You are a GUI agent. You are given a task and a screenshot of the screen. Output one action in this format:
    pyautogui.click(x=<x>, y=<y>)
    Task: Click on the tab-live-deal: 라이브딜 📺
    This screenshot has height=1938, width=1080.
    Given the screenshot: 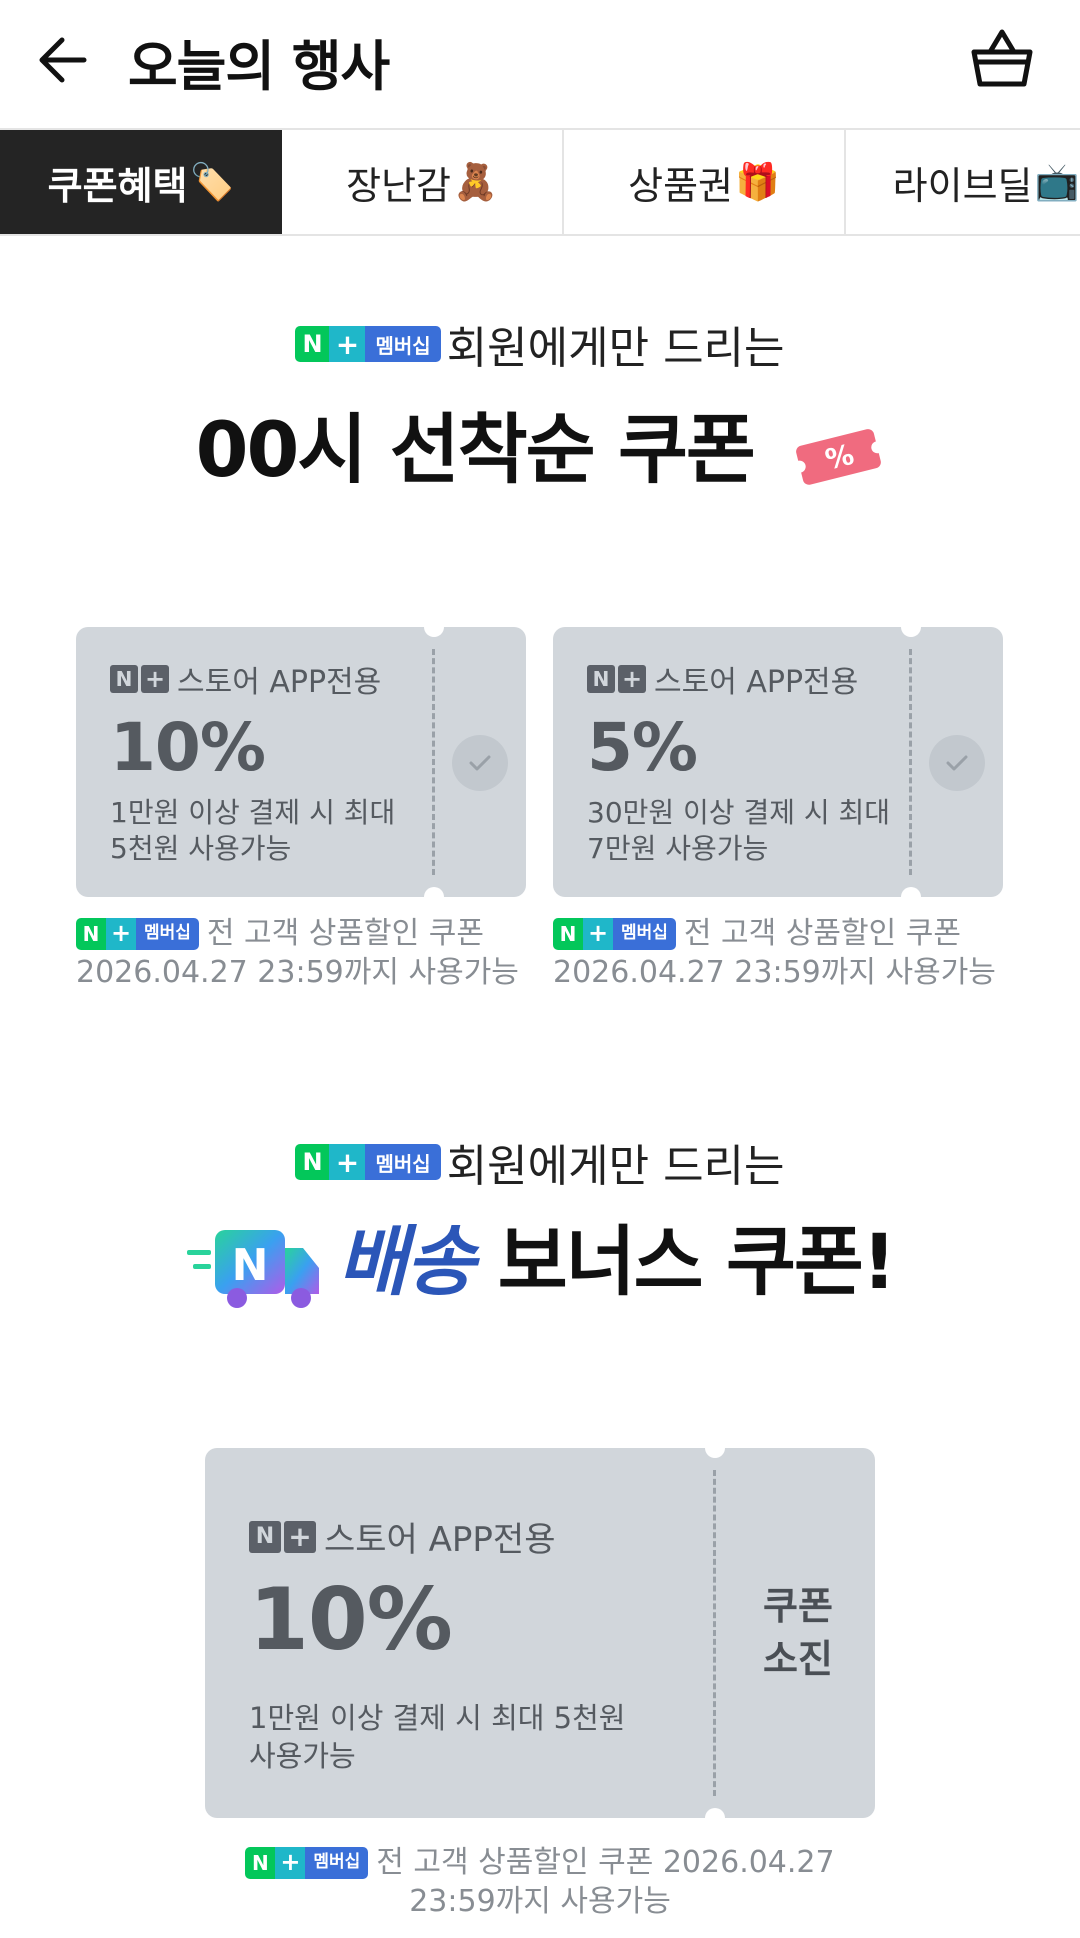 What is the action you would take?
    pyautogui.click(x=963, y=182)
    